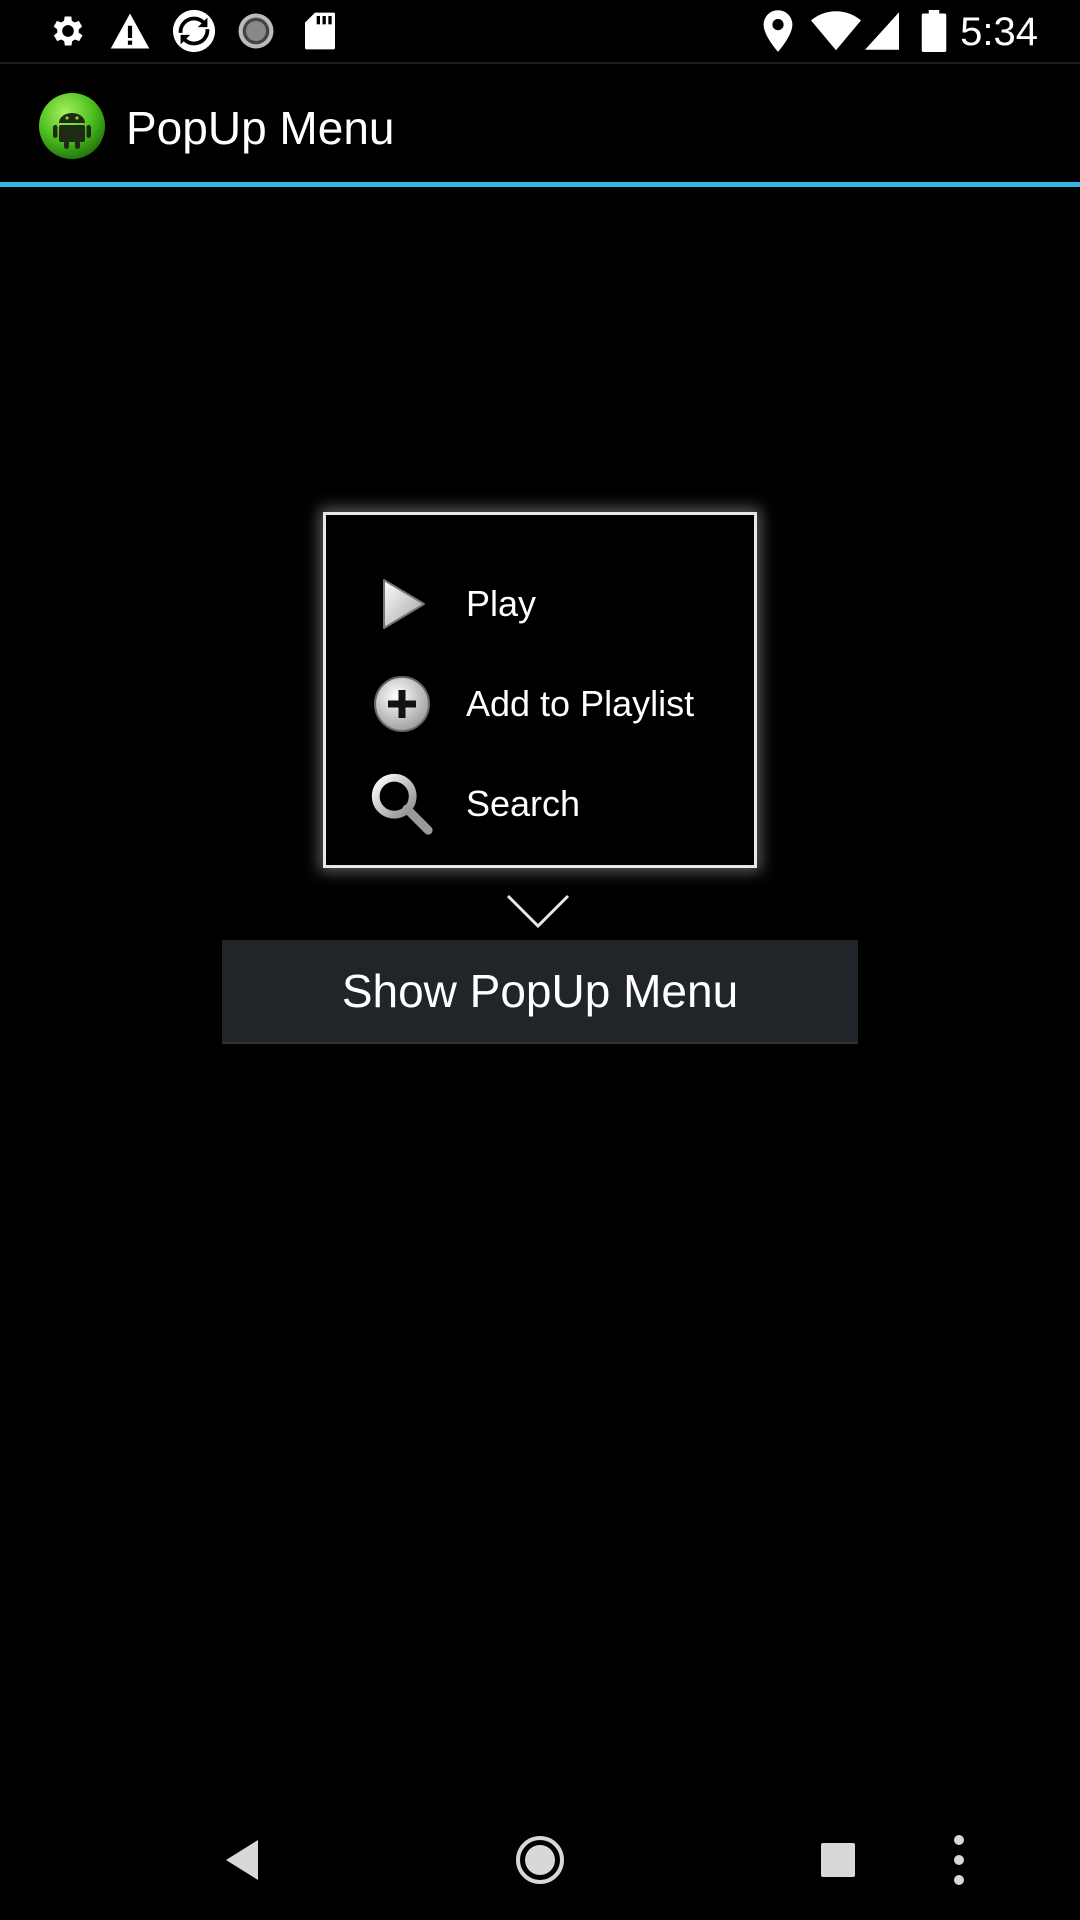  I want to click on show-popup-menu-button: Show PopUp Menu, so click(540, 992).